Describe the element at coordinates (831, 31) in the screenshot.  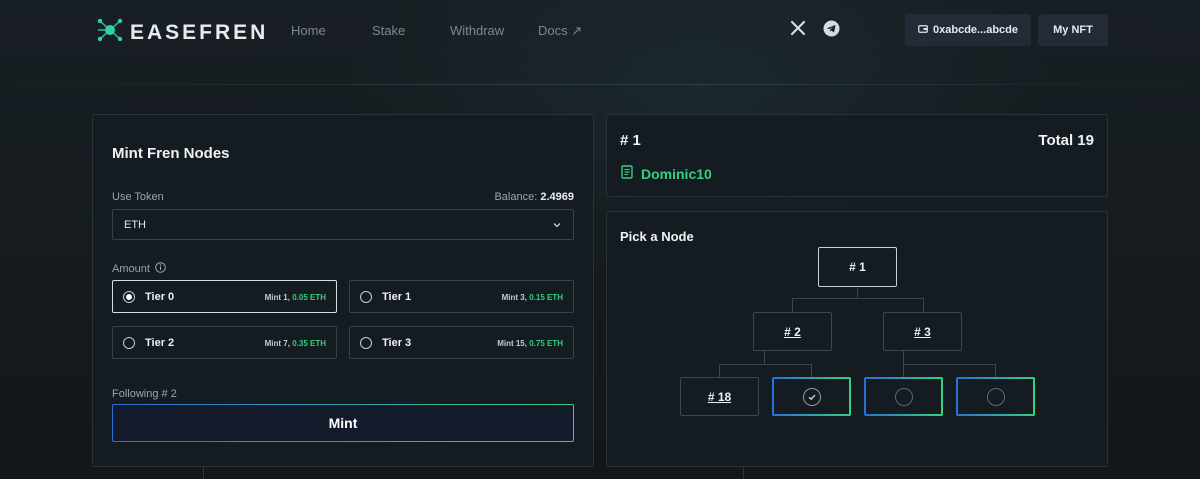
I see `telegram-icon` at that location.